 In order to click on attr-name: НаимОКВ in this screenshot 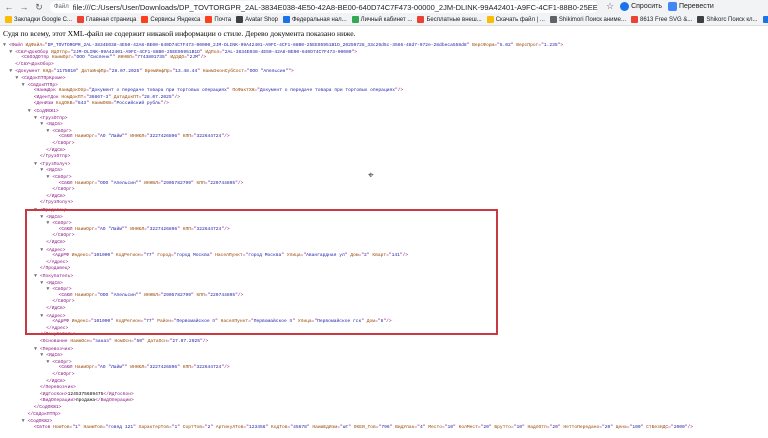, I will do `click(101, 104)`.